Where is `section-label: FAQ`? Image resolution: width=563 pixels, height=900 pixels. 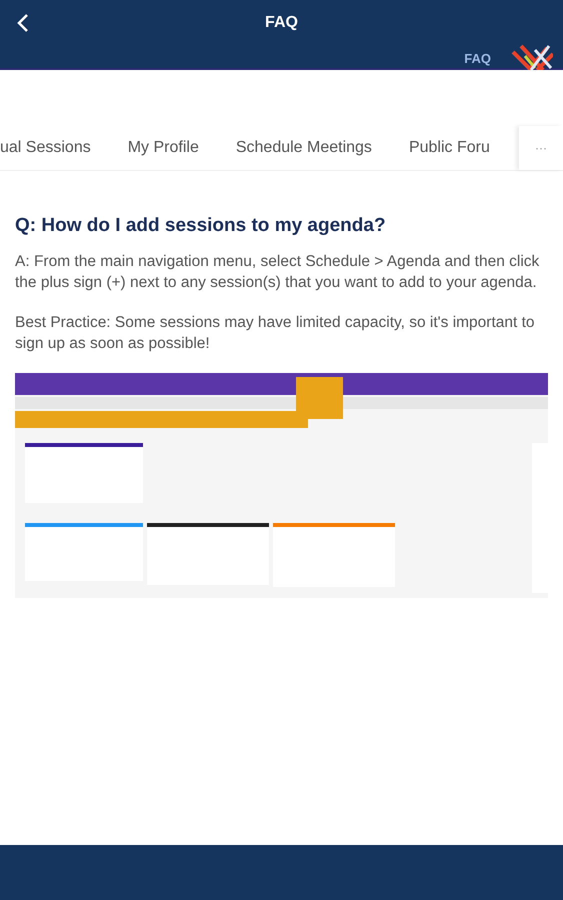 section-label: FAQ is located at coordinates (477, 58).